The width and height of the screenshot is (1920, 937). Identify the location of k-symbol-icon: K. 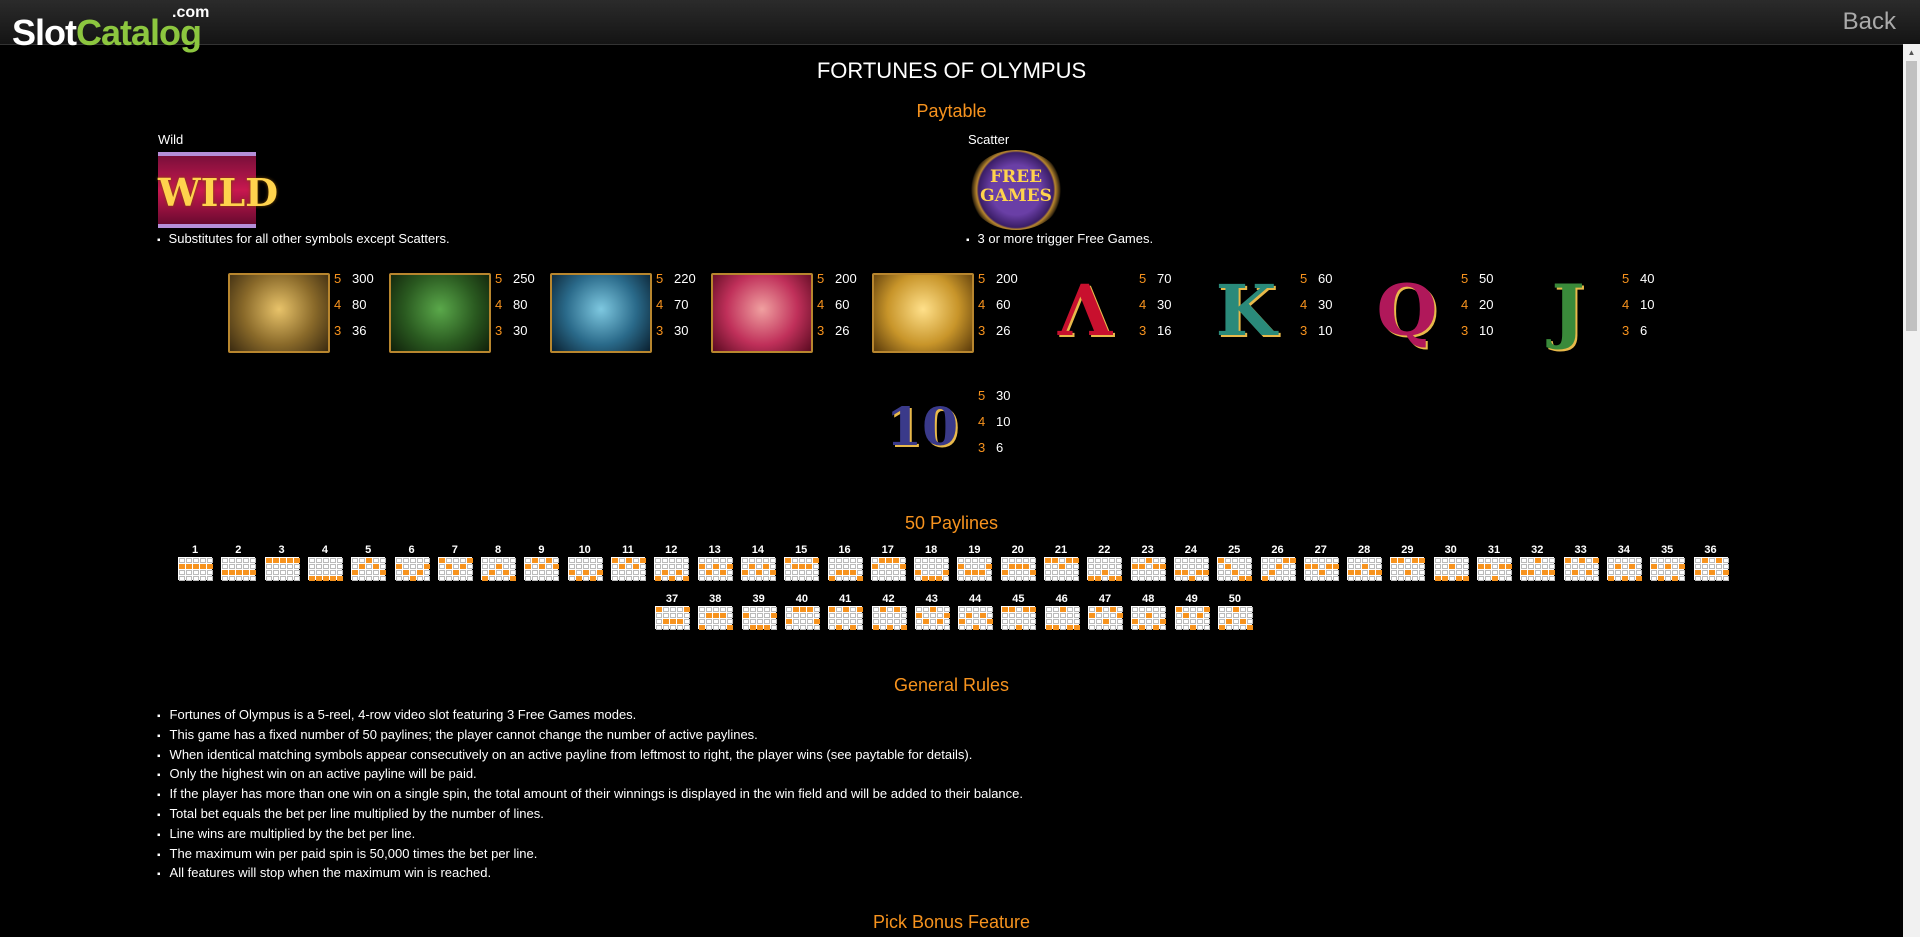
(1246, 310).